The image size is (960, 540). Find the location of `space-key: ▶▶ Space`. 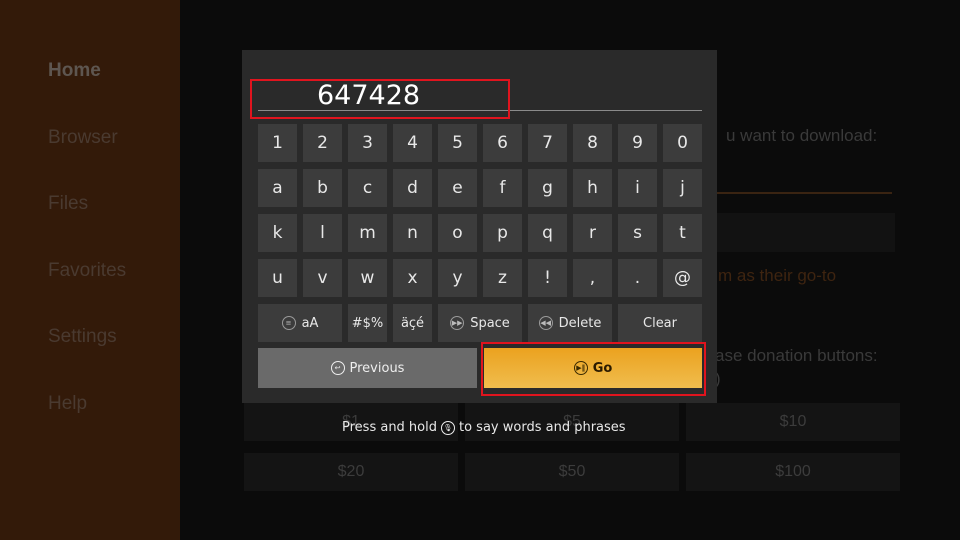

space-key: ▶▶ Space is located at coordinates (480, 323).